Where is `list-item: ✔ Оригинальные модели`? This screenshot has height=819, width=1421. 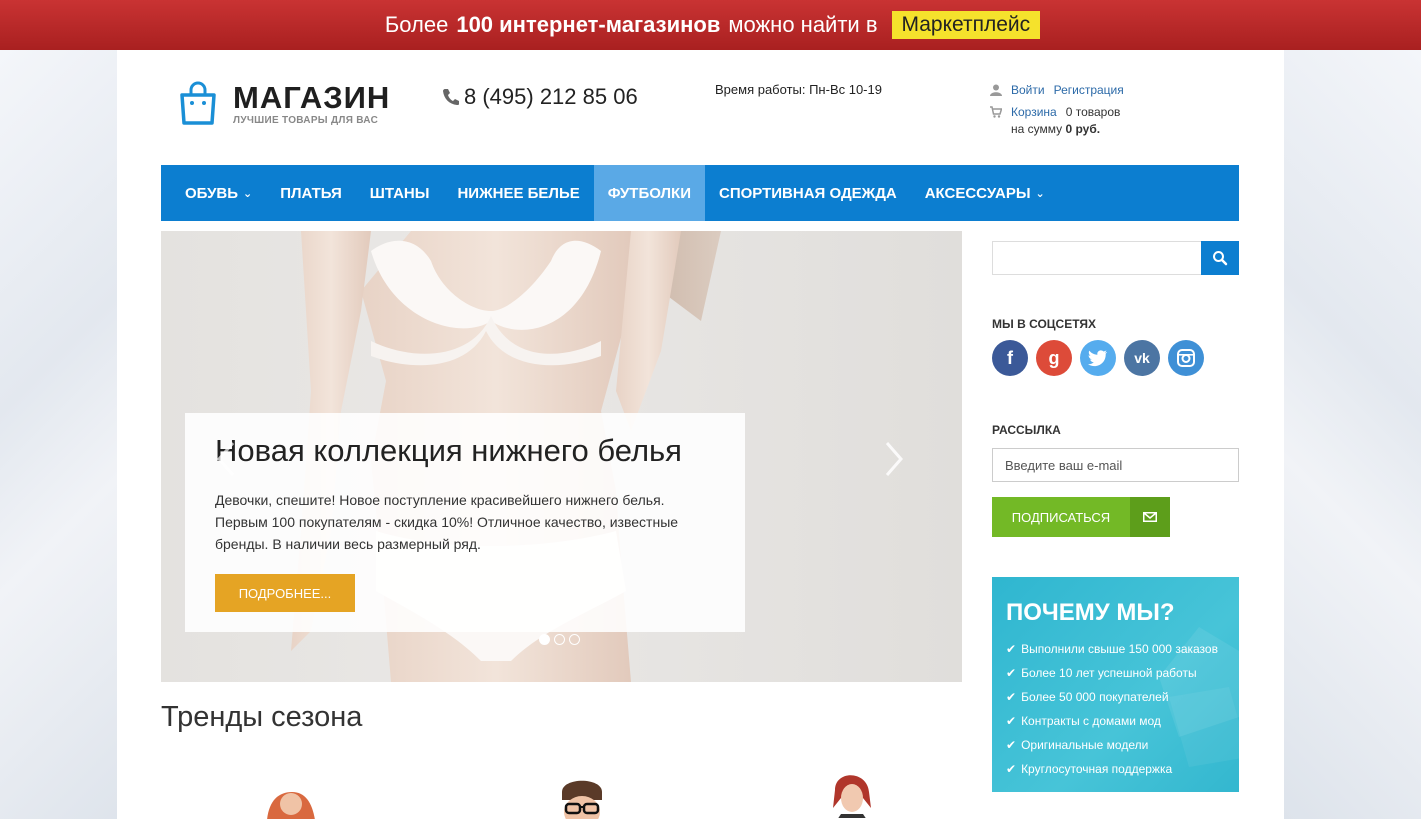 list-item: ✔ Оригинальные модели is located at coordinates (1115, 745).